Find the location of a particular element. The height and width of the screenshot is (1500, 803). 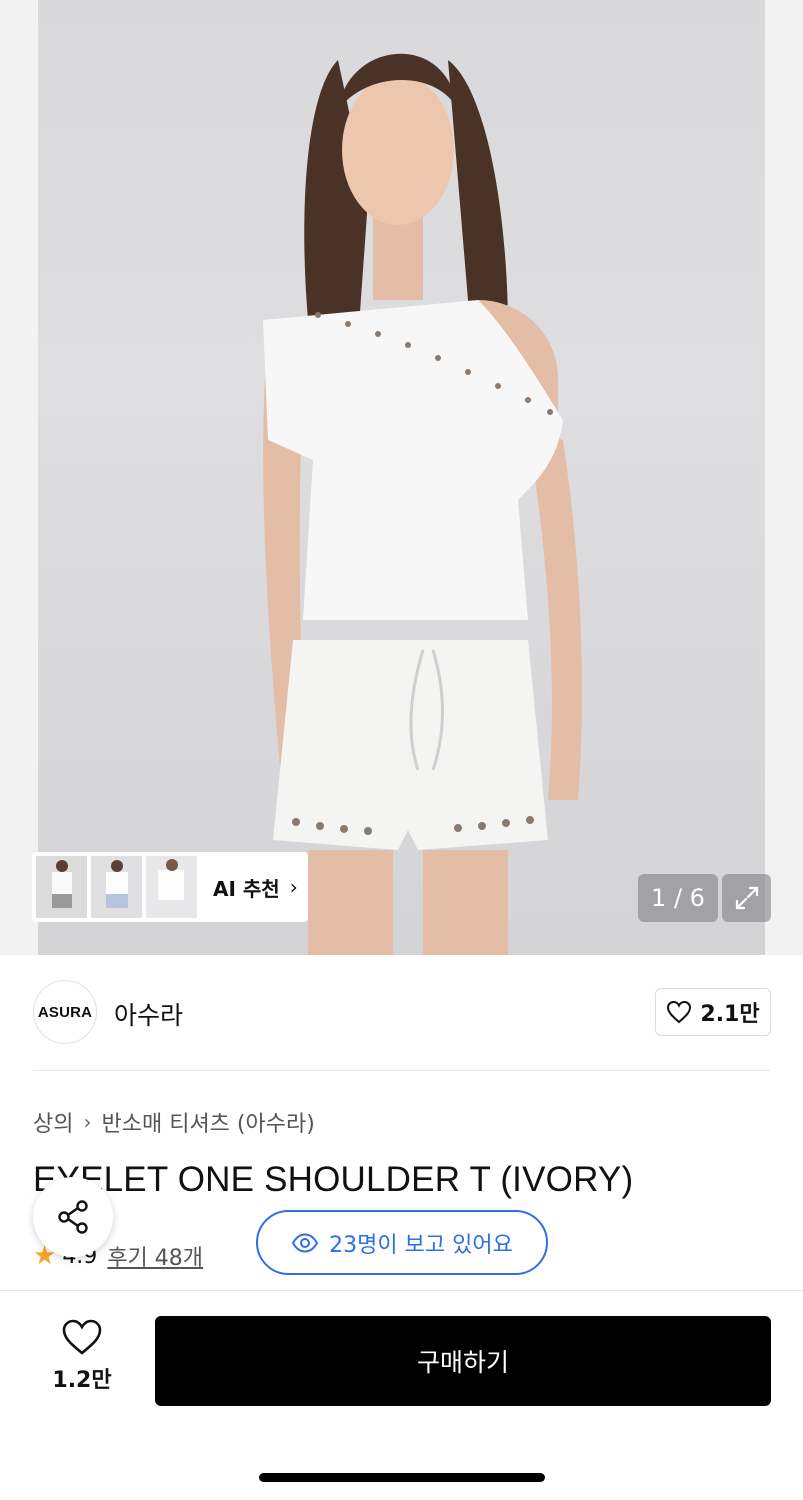

expand-icon is located at coordinates (746, 898).